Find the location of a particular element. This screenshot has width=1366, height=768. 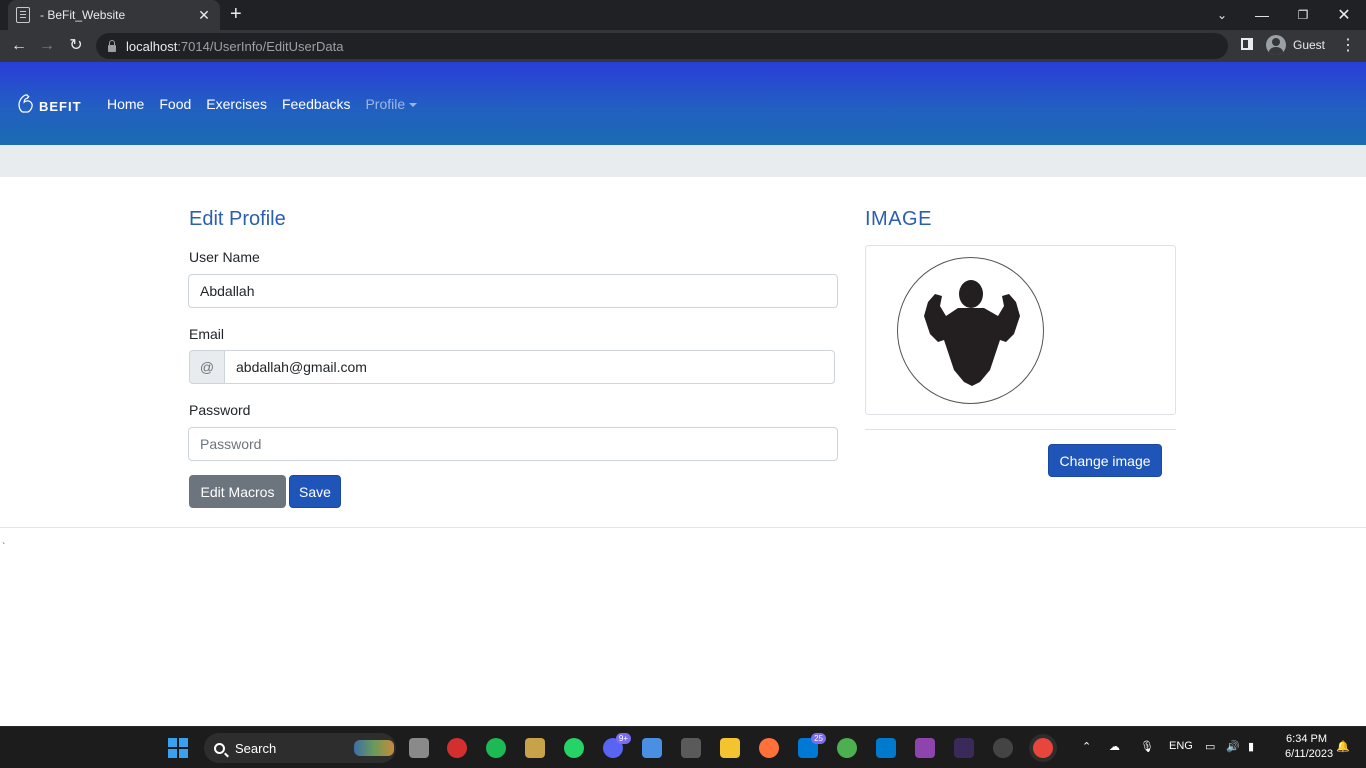

file-explorer-icon is located at coordinates (730, 748).